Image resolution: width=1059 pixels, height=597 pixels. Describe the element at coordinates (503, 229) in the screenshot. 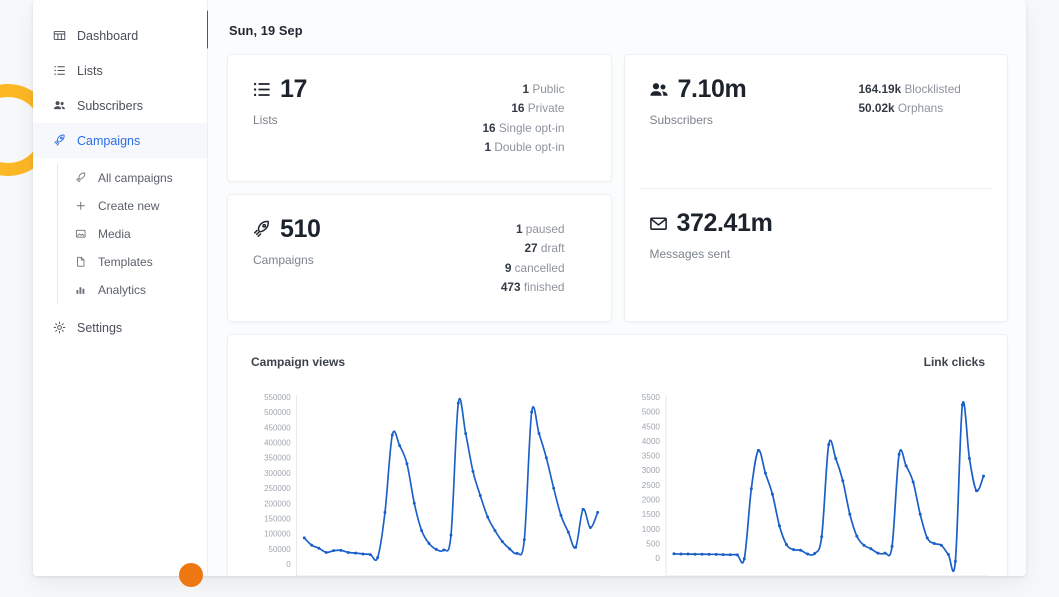

I see `breakdown-row: 1 paused` at that location.